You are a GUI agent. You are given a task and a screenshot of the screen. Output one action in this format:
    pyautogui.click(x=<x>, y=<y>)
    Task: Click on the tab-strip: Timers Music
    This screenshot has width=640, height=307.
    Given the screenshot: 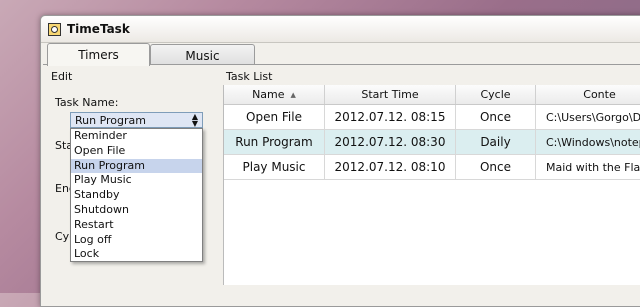 What is the action you would take?
    pyautogui.click(x=151, y=54)
    